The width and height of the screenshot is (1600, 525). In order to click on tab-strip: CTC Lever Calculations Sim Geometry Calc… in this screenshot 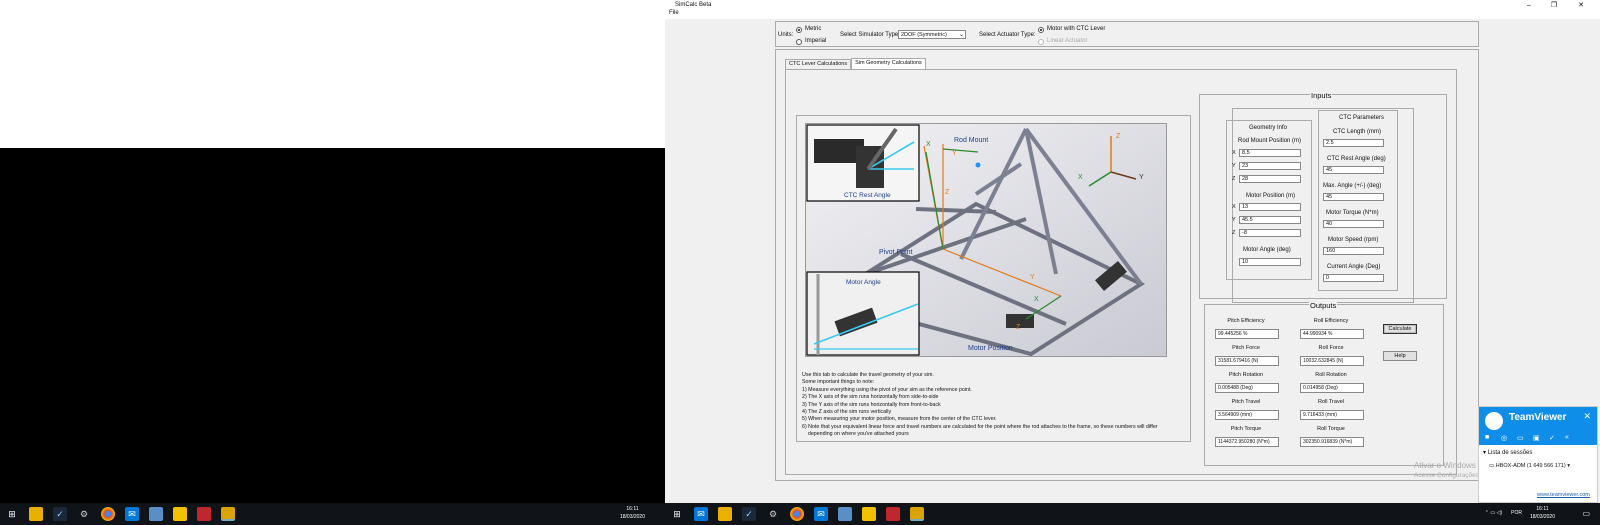, I will do `click(855, 63)`.